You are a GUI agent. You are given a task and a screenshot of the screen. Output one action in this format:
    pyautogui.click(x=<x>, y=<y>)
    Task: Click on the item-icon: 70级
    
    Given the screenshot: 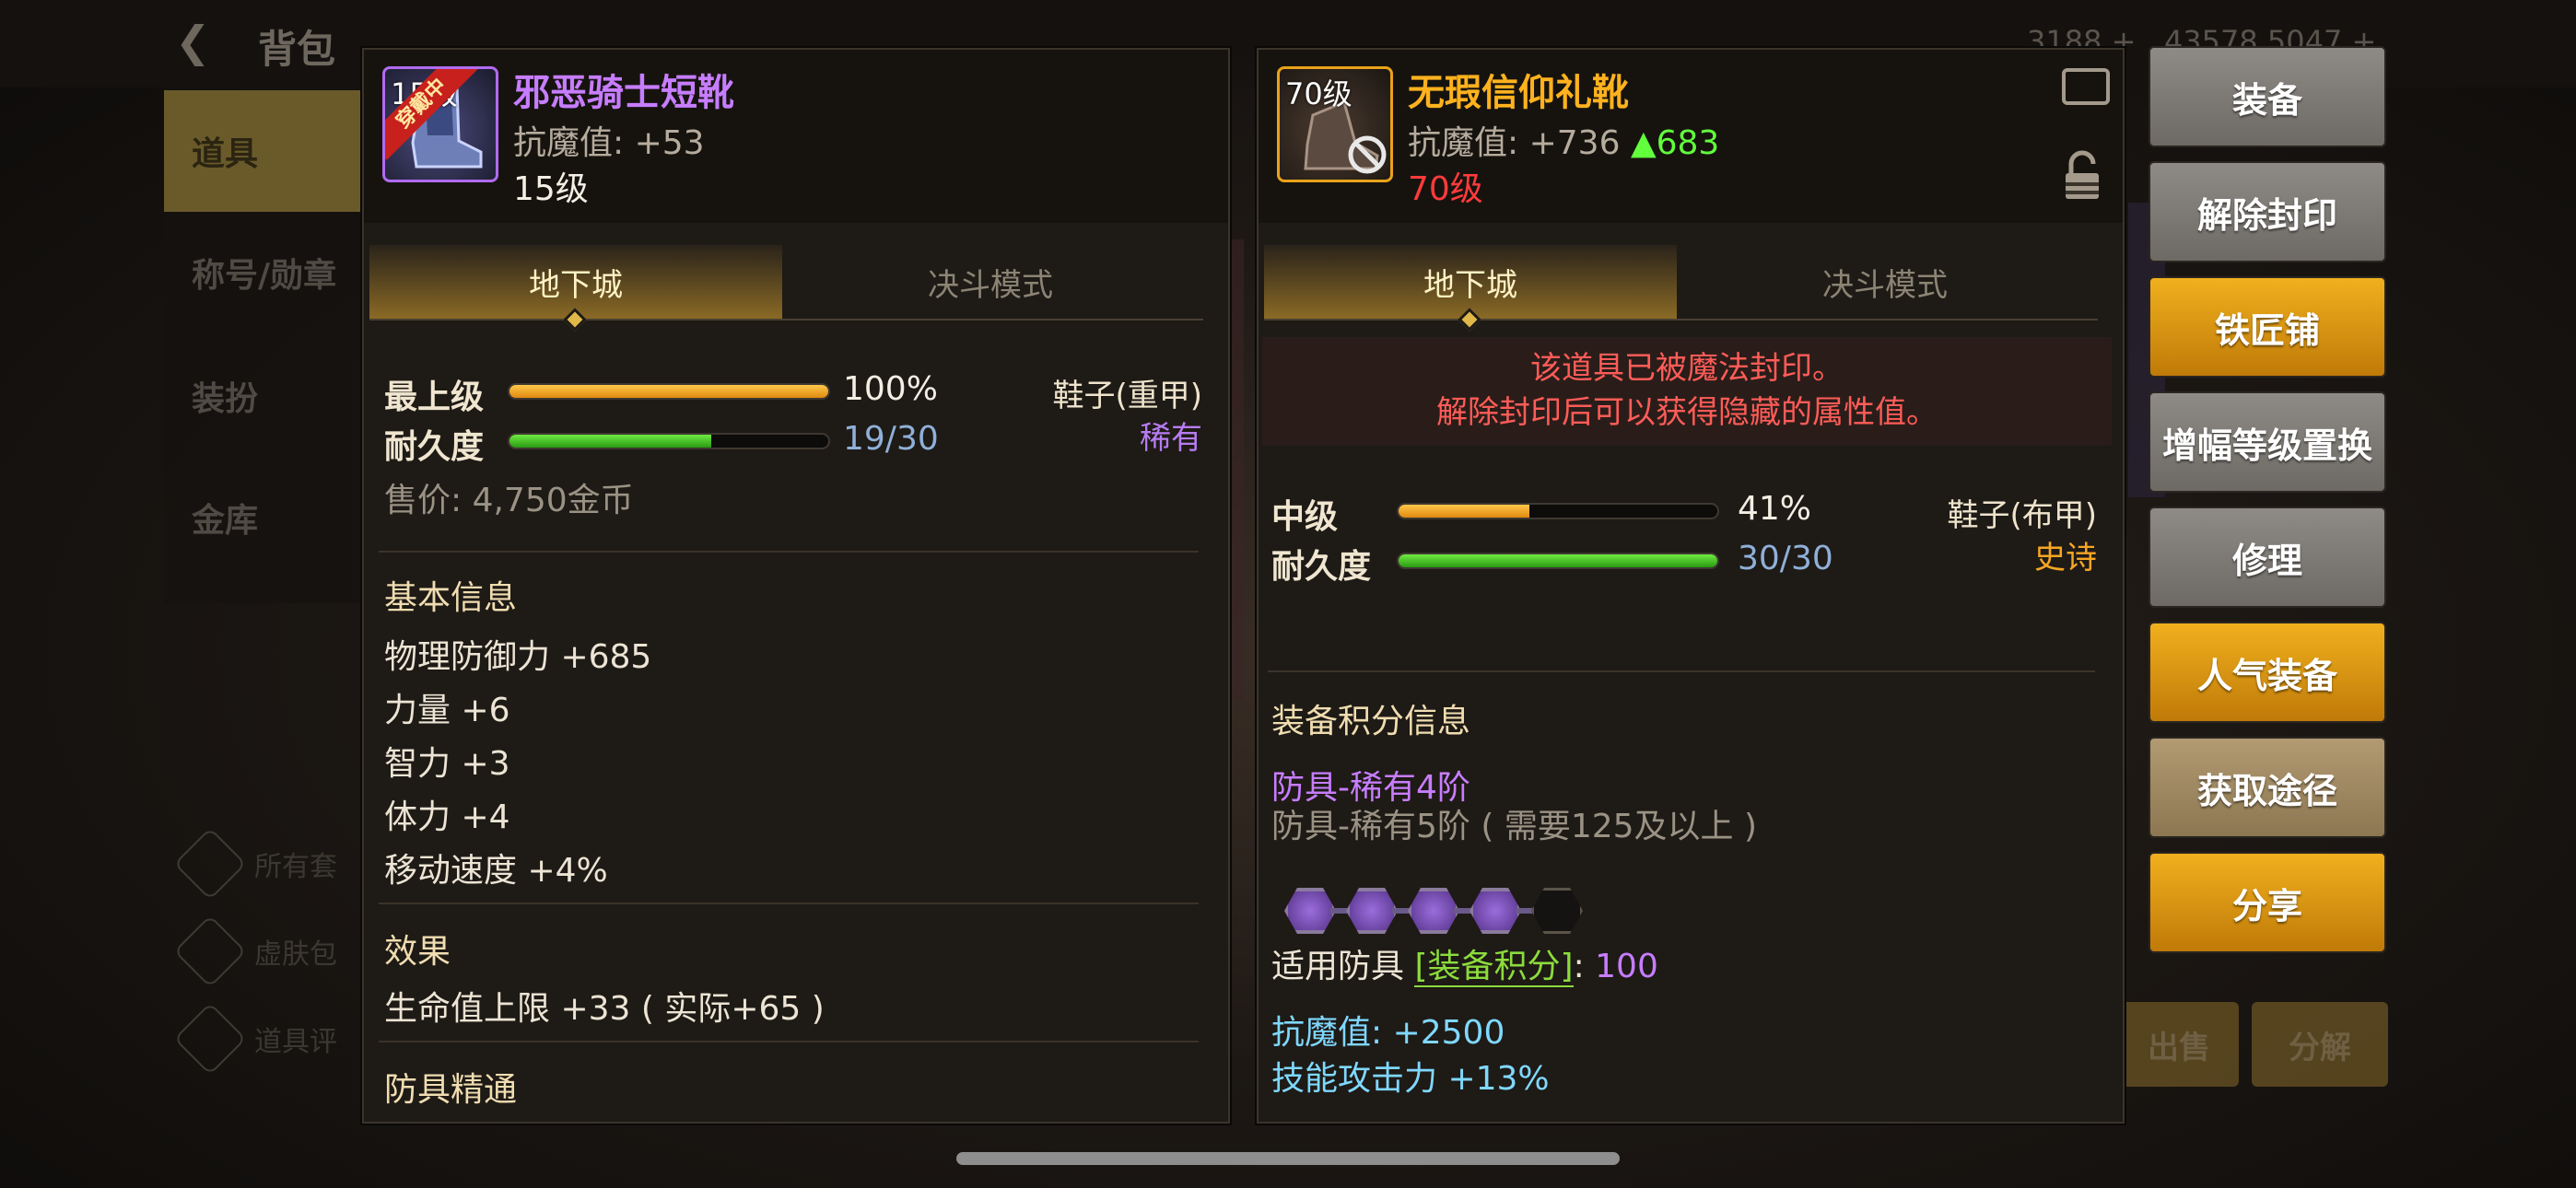 What is the action you would take?
    pyautogui.click(x=1335, y=124)
    